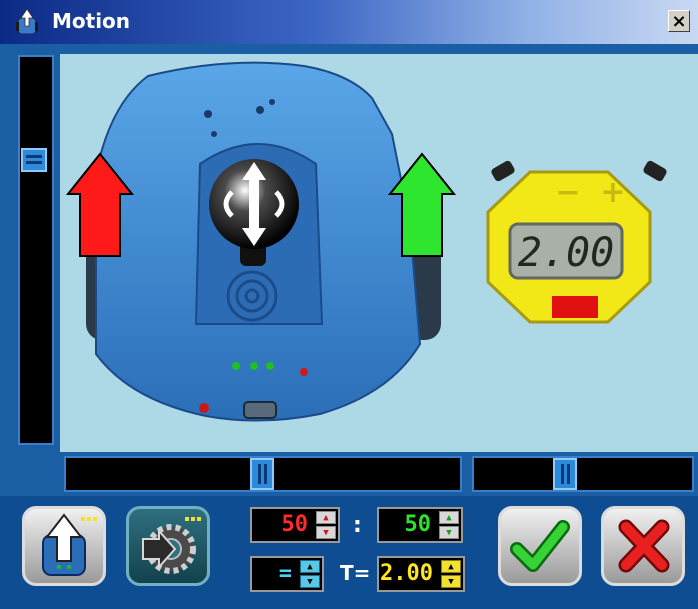  Describe the element at coordinates (36, 250) in the screenshot. I see `speed-slider-track` at that location.